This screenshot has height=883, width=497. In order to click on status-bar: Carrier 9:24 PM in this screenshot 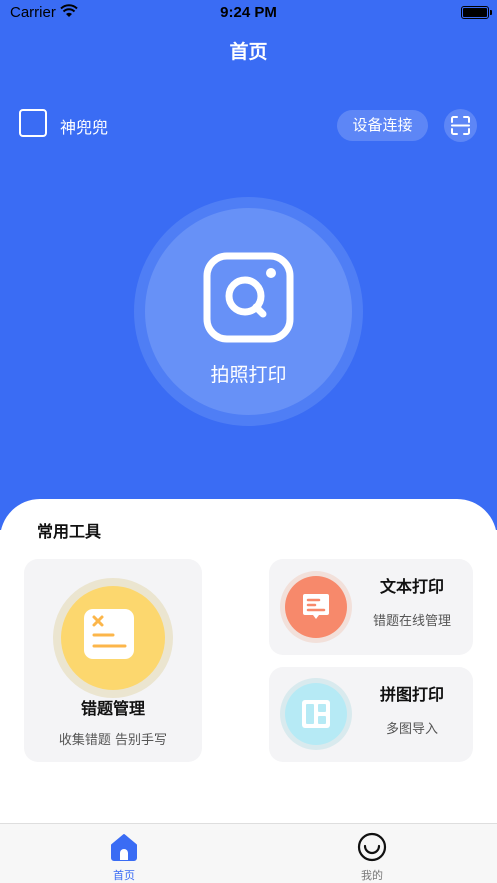, I will do `click(248, 13)`.